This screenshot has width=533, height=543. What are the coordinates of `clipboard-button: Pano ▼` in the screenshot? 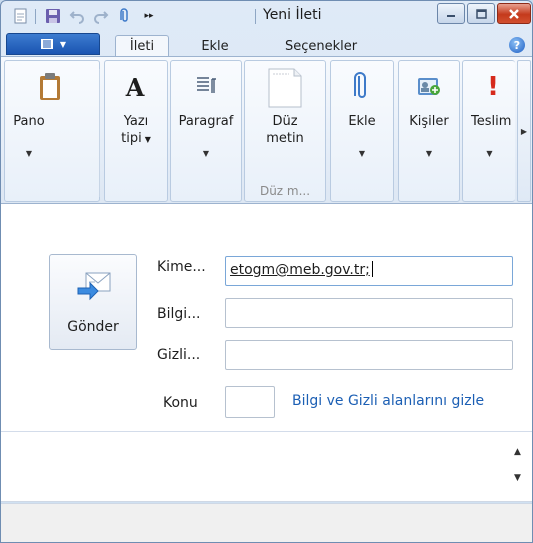 It's located at (52, 122).